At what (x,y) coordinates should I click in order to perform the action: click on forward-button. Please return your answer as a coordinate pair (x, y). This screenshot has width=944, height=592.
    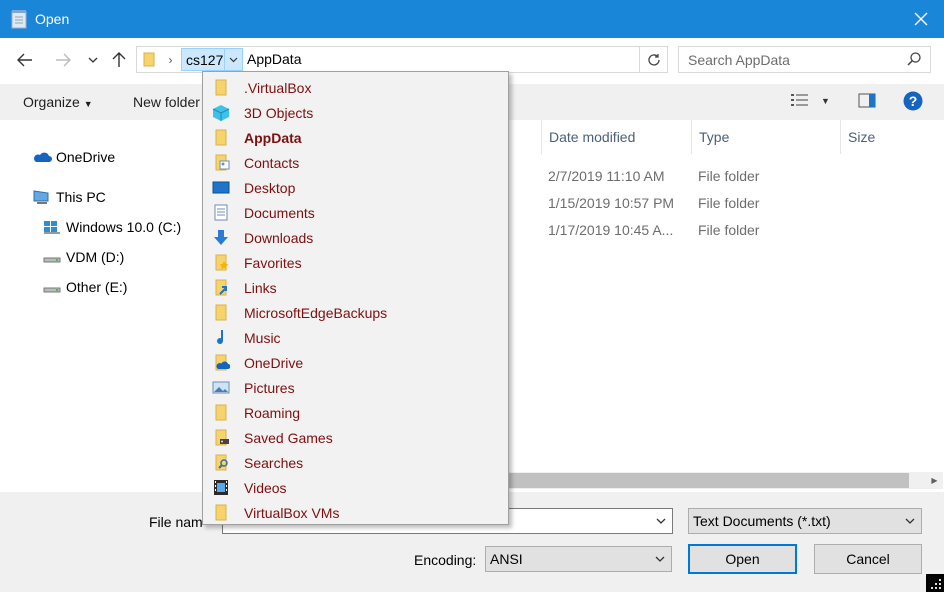
    Looking at the image, I should click on (63, 60).